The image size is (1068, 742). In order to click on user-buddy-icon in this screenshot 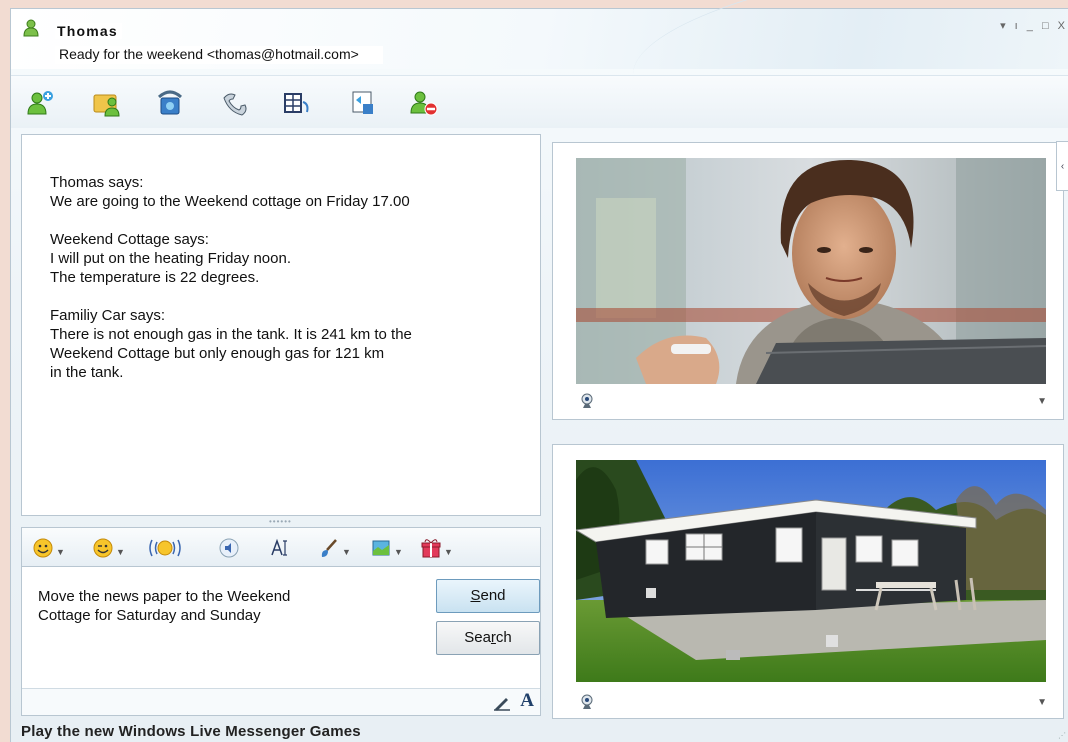, I will do `click(31, 28)`.